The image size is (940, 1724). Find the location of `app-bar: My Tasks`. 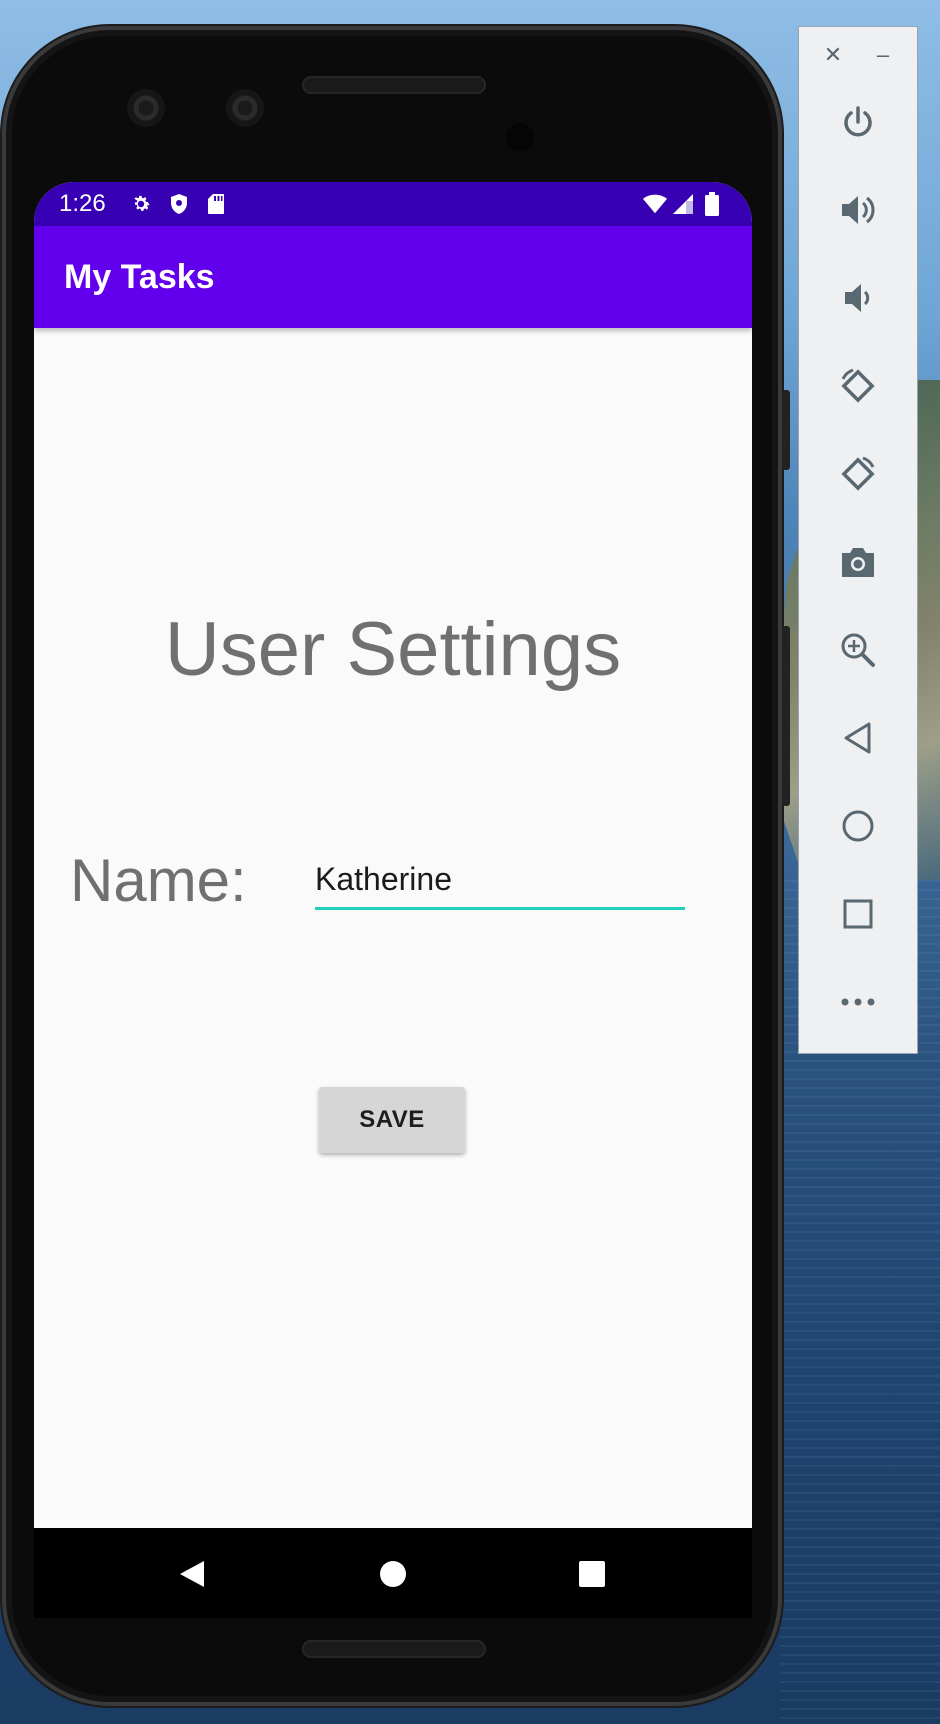

app-bar: My Tasks is located at coordinates (393, 277).